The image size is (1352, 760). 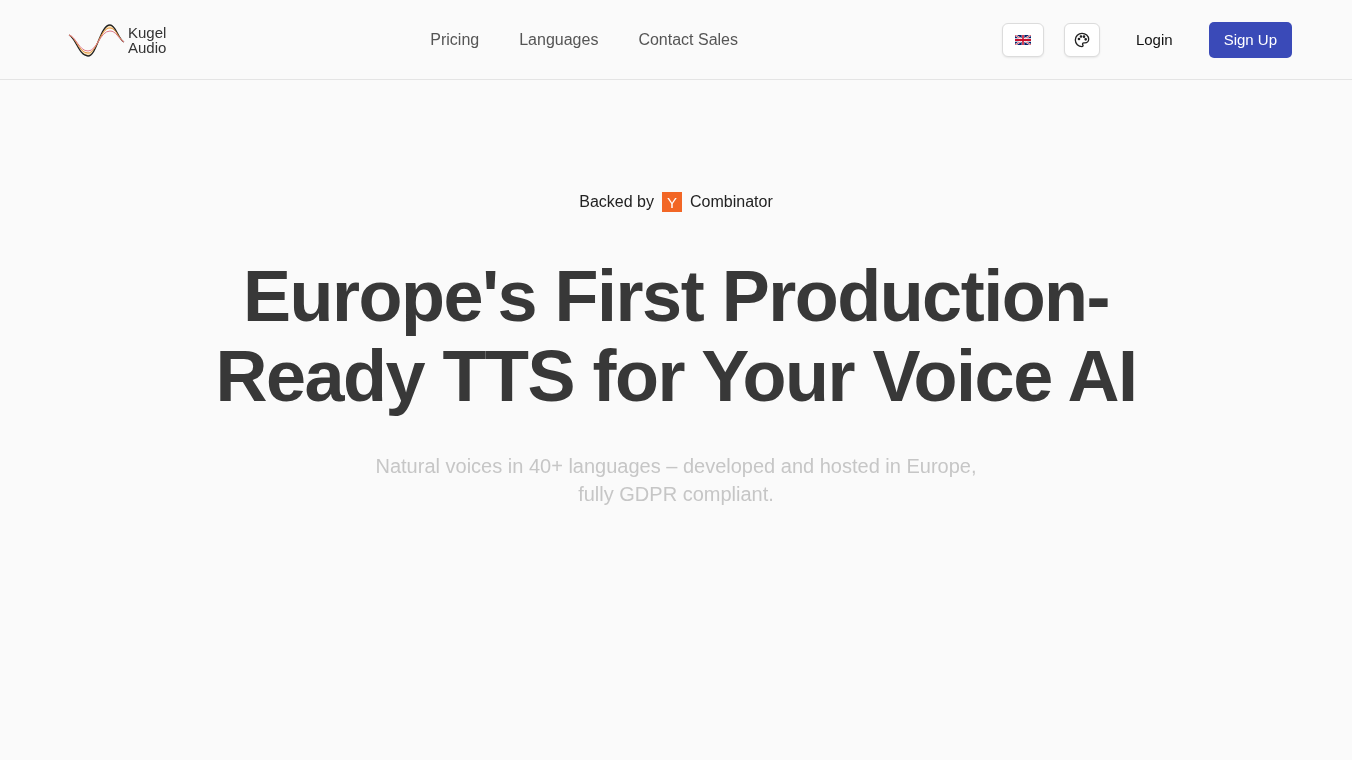 I want to click on hero-headline: Europe's First Production-Ready TTS for Your Voice AI, so click(x=676, y=336).